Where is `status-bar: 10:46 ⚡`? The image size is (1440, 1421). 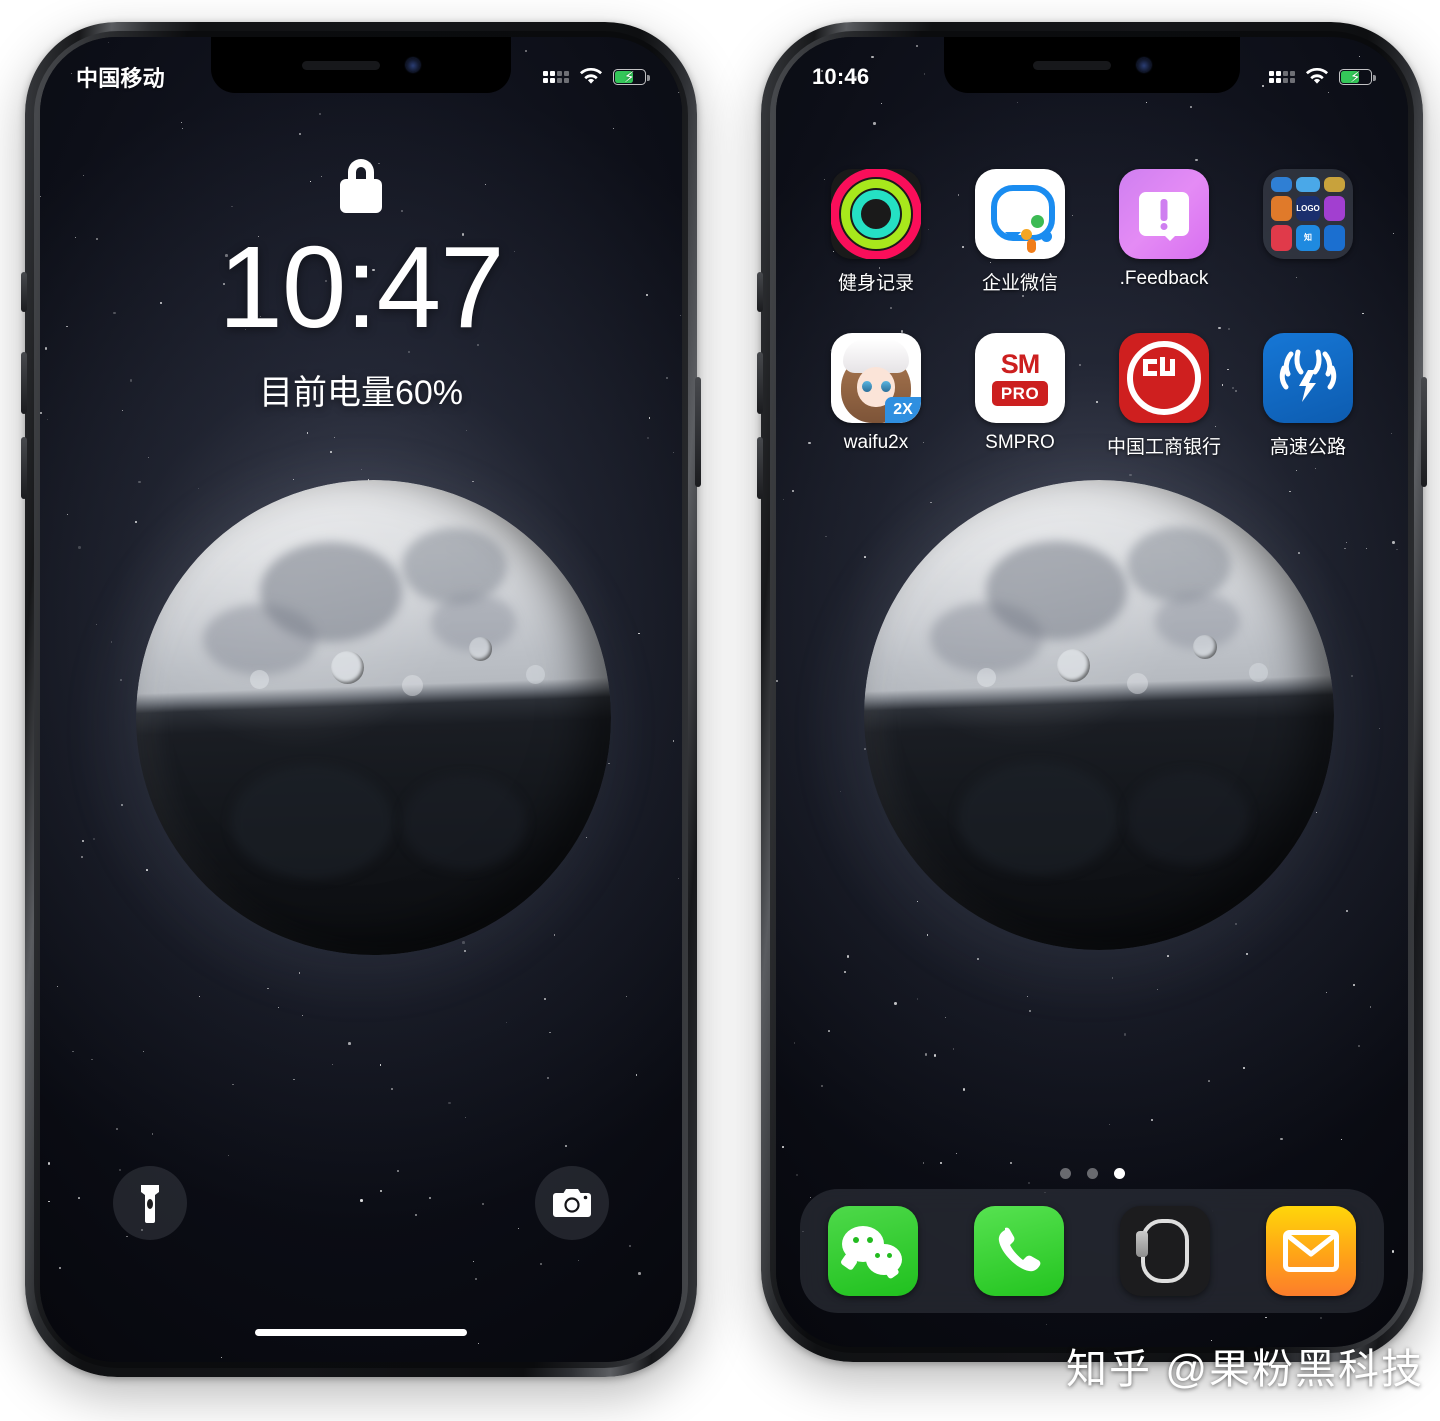
status-bar: 10:46 ⚡ is located at coordinates (1092, 77).